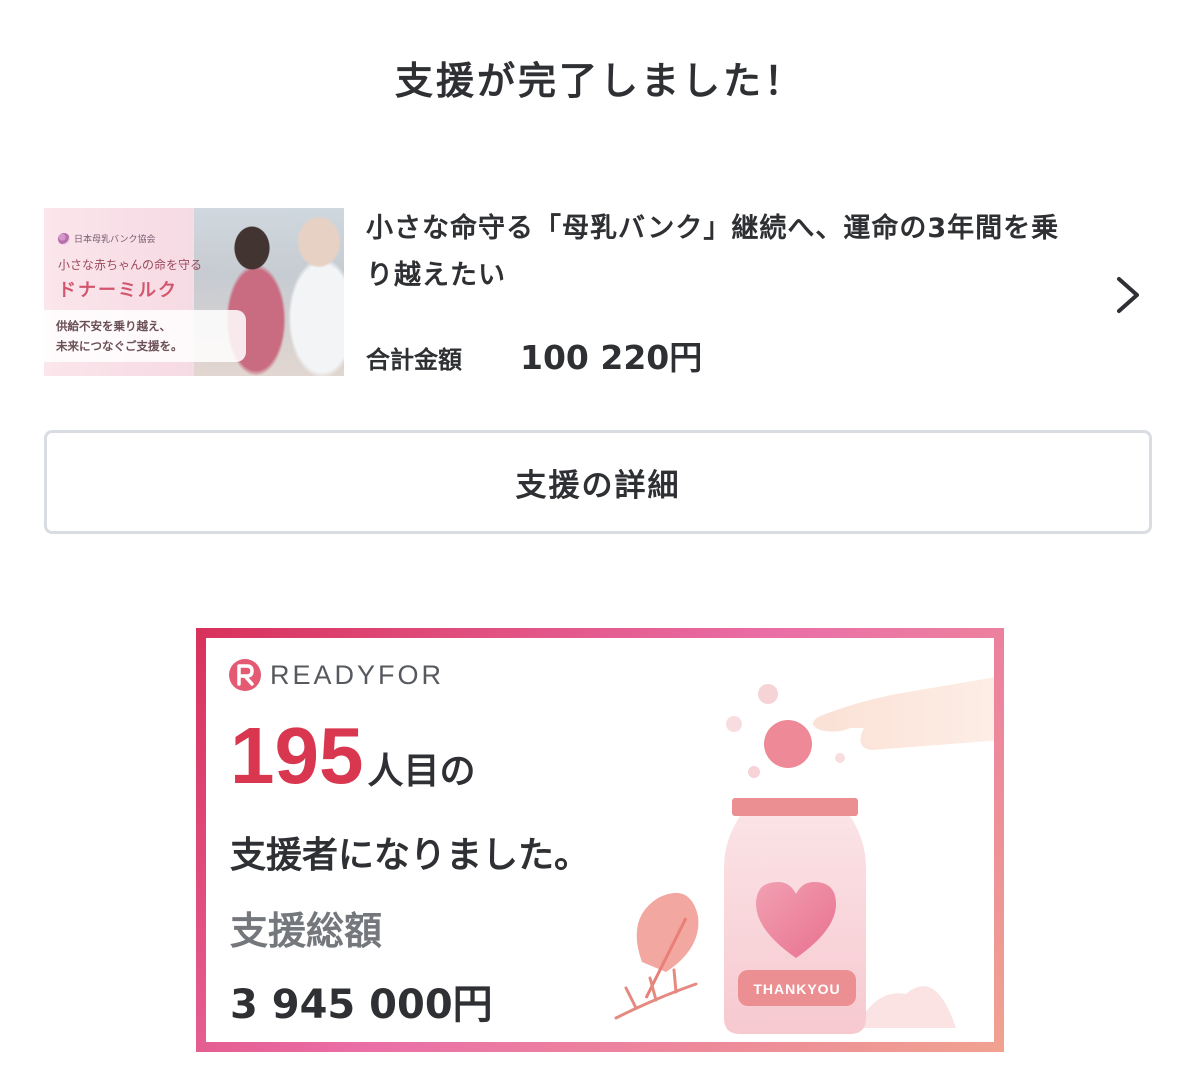 This screenshot has height=1075, width=1200. Describe the element at coordinates (713, 252) in the screenshot. I see `project-title: 小さな命守る「母乳バンク」継続へ、運命の3年間を乗り越えたい` at that location.